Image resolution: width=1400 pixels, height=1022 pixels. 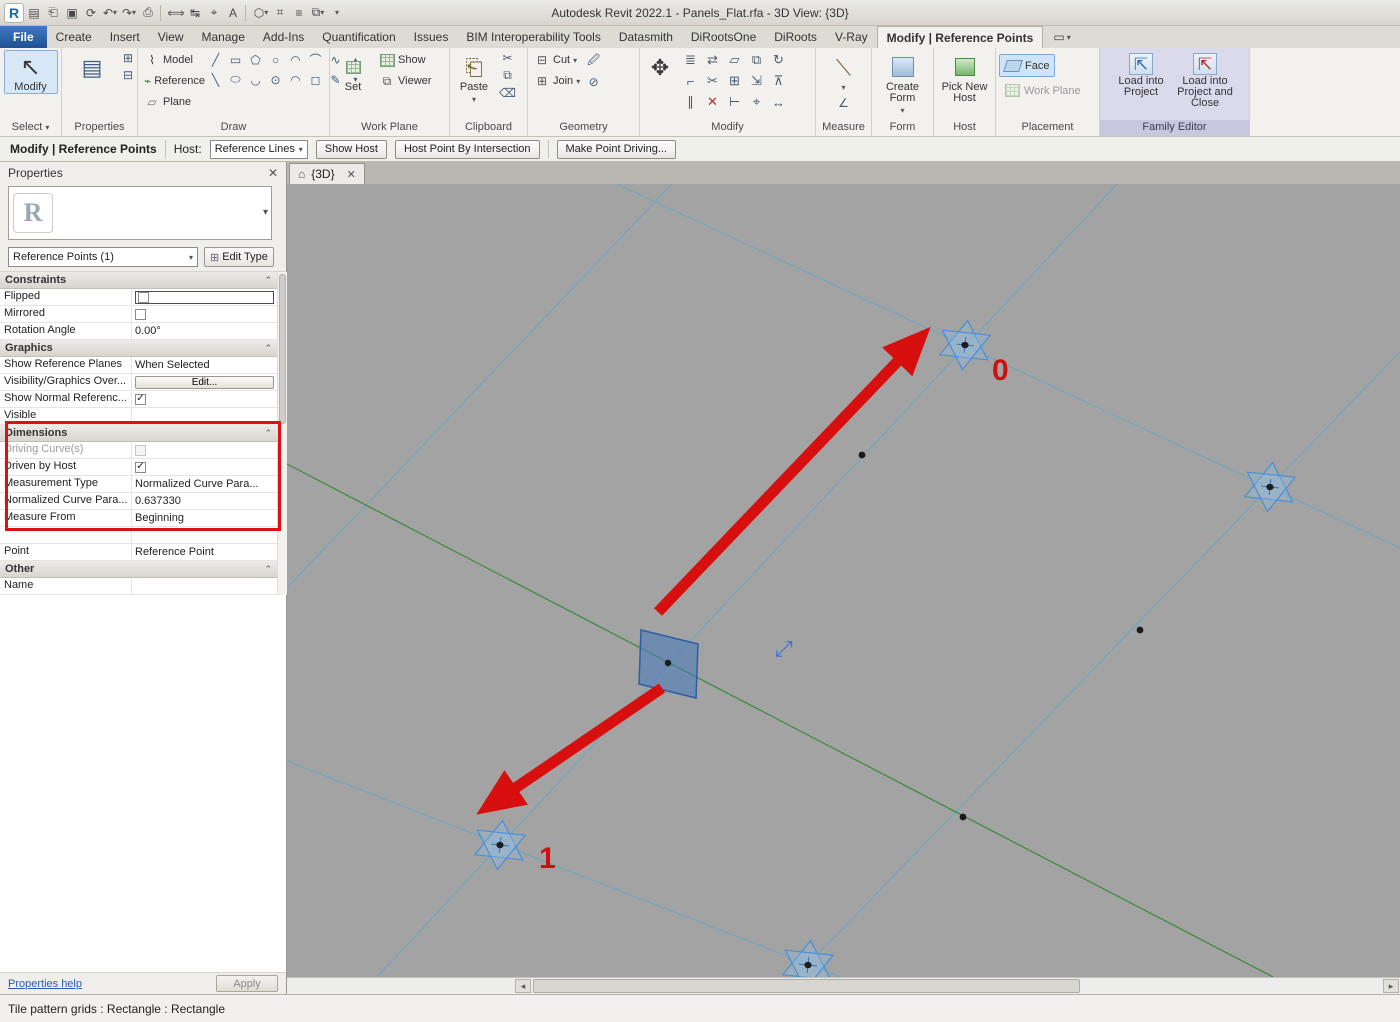 I want to click on draw-plane-button: ▱ Plane, so click(x=172, y=102).